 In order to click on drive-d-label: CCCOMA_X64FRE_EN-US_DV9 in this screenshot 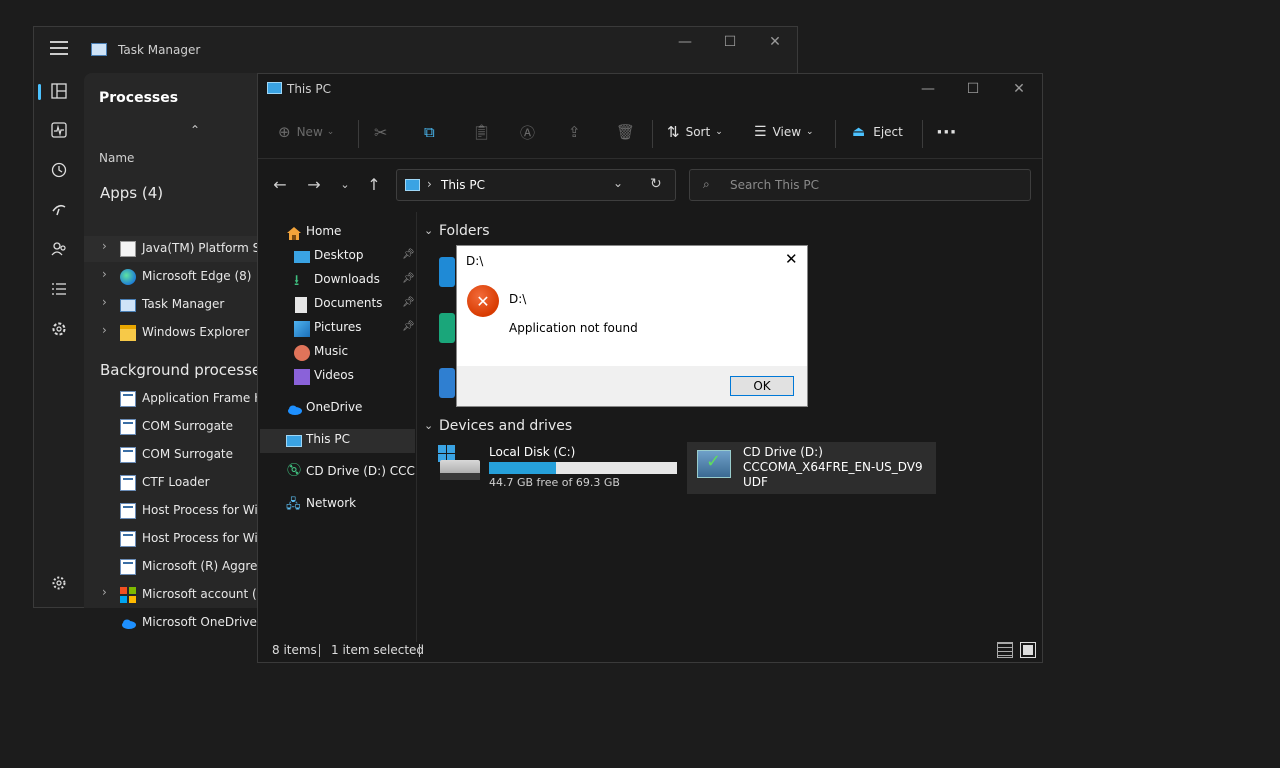, I will do `click(833, 467)`.